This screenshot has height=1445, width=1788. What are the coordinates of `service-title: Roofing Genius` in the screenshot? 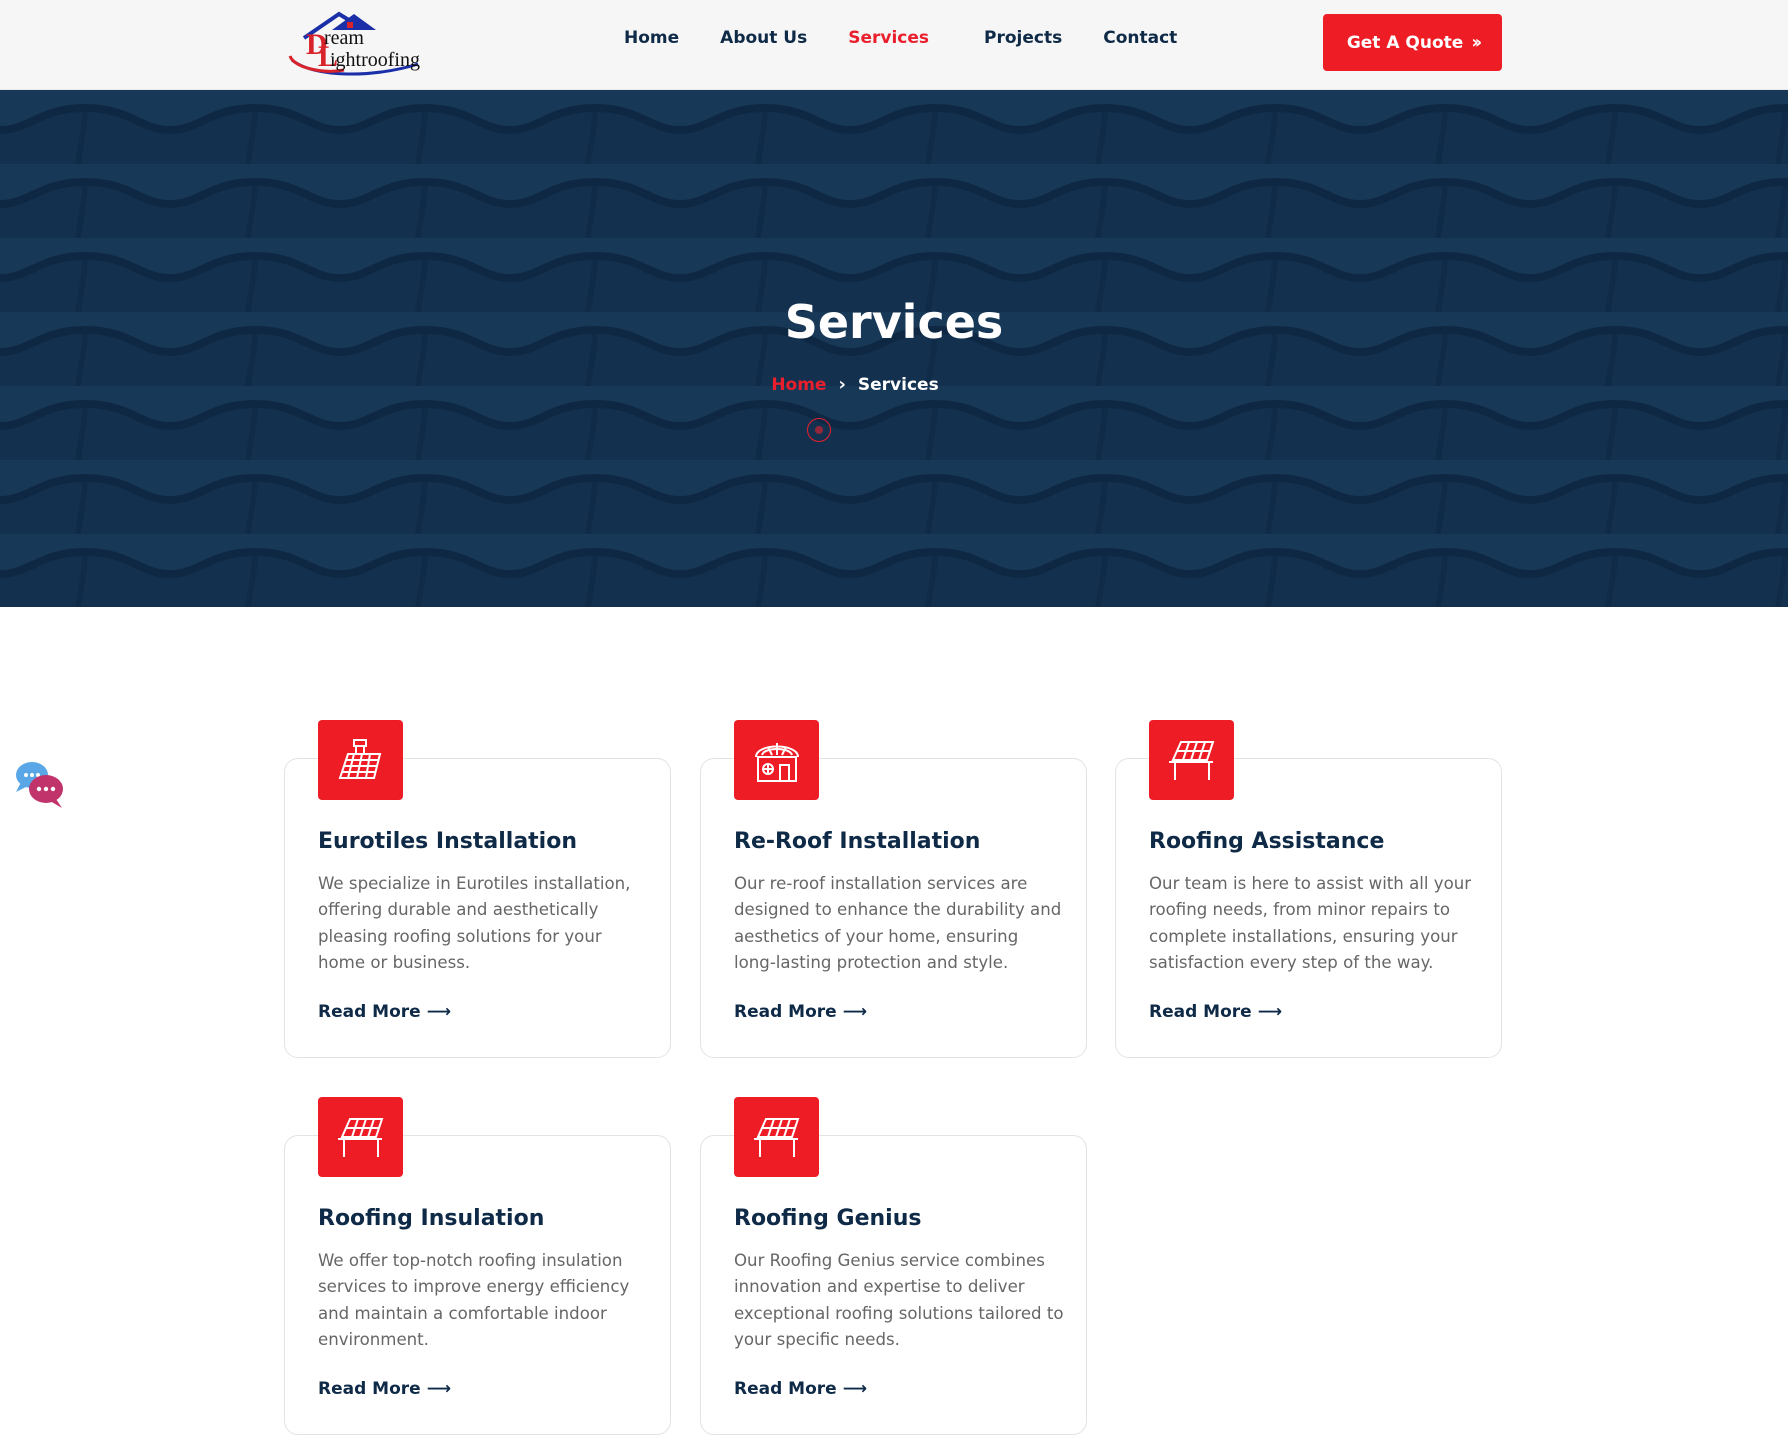 It's located at (828, 1218).